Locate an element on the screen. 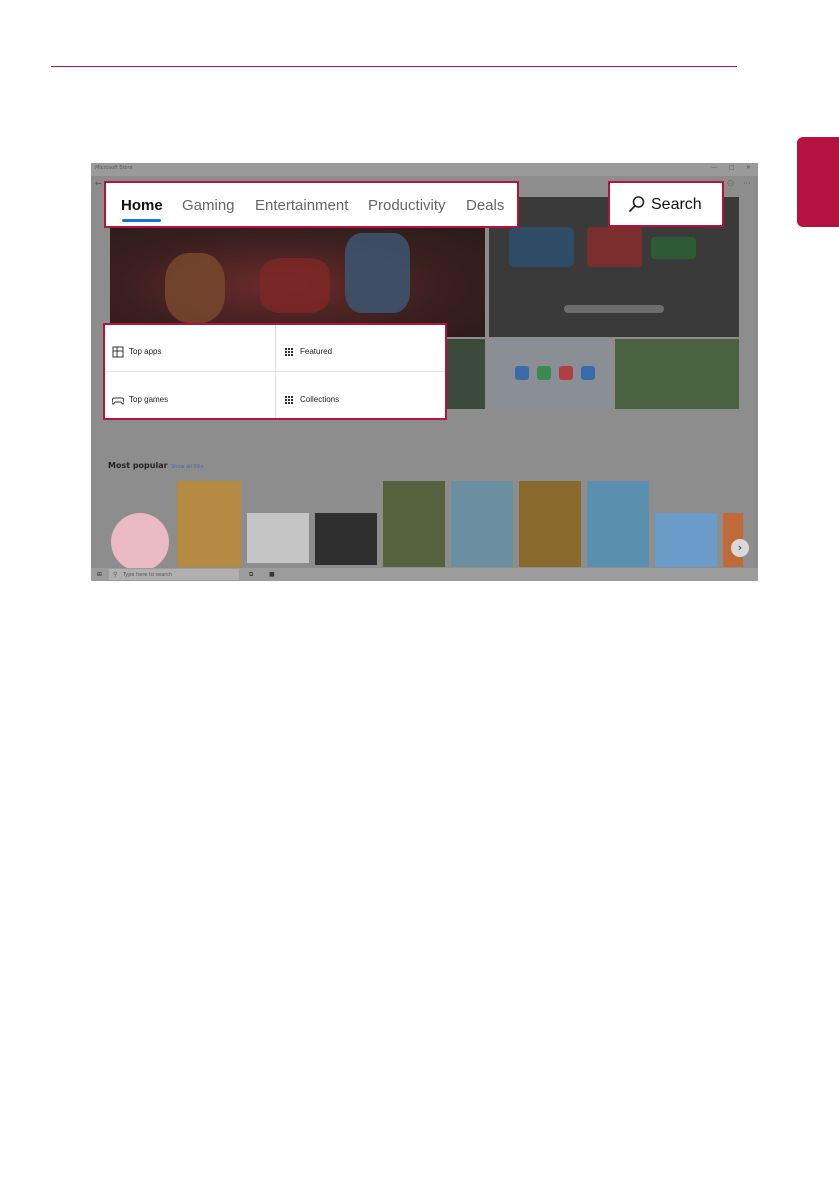 The image size is (839, 1191). search-icon: ⚲ is located at coordinates (115, 574).